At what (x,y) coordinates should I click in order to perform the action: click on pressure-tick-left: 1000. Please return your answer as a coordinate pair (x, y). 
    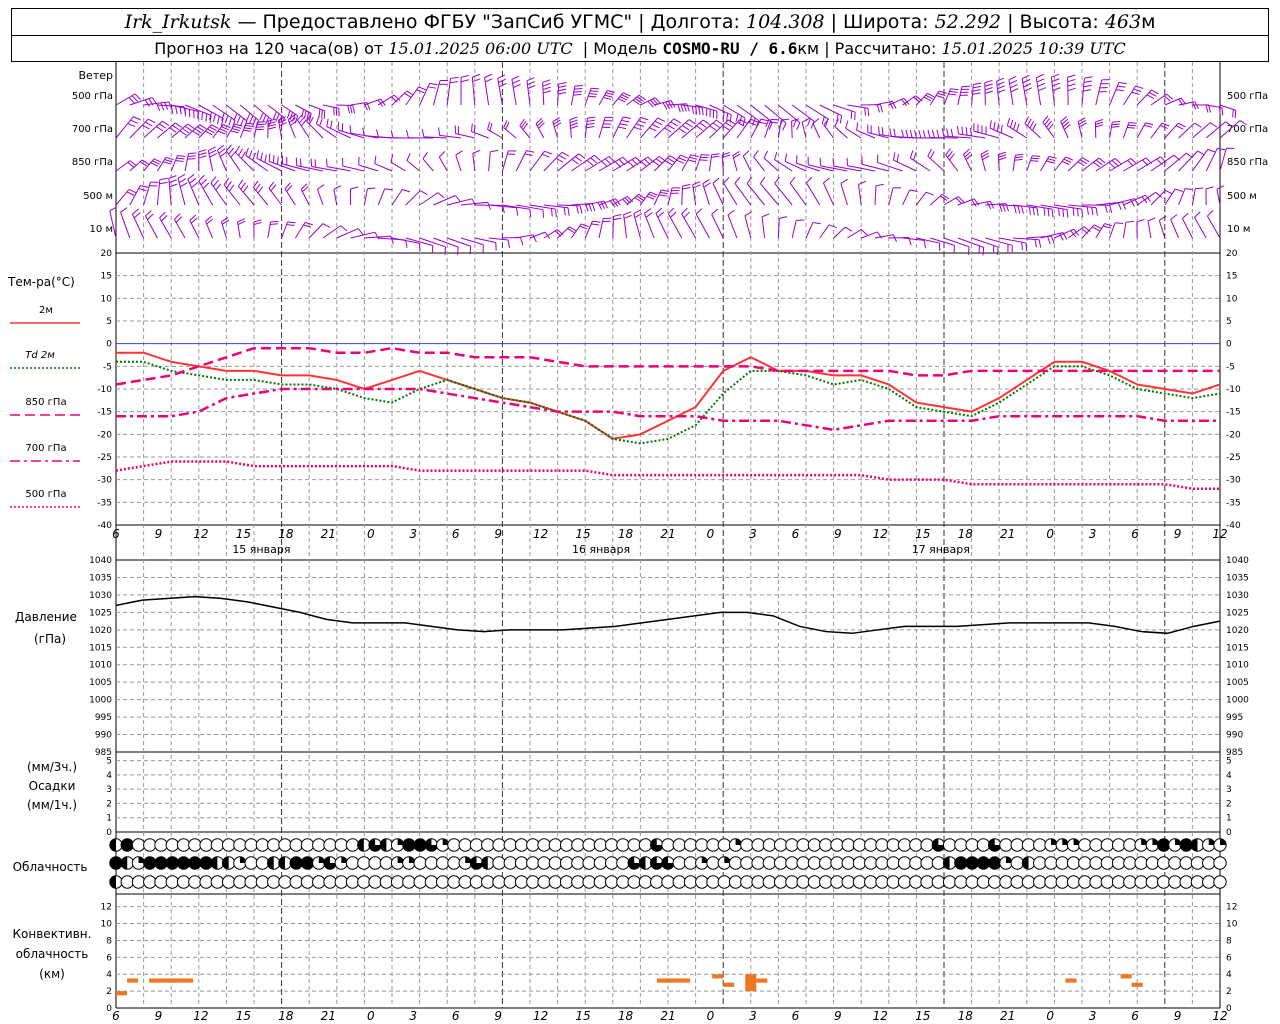
    Looking at the image, I should click on (100, 701).